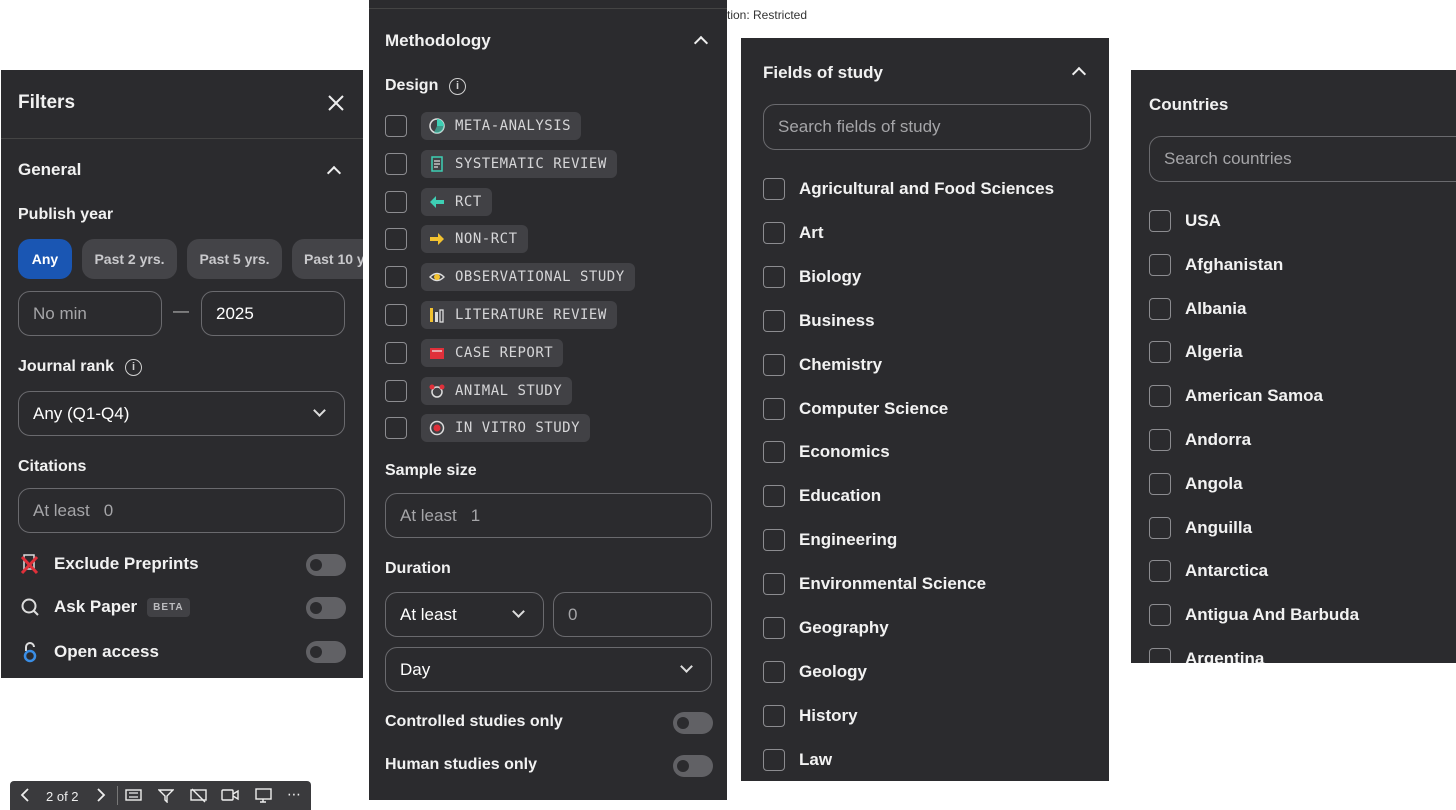 The height and width of the screenshot is (810, 1456). I want to click on year-max-input: 2025, so click(273, 313).